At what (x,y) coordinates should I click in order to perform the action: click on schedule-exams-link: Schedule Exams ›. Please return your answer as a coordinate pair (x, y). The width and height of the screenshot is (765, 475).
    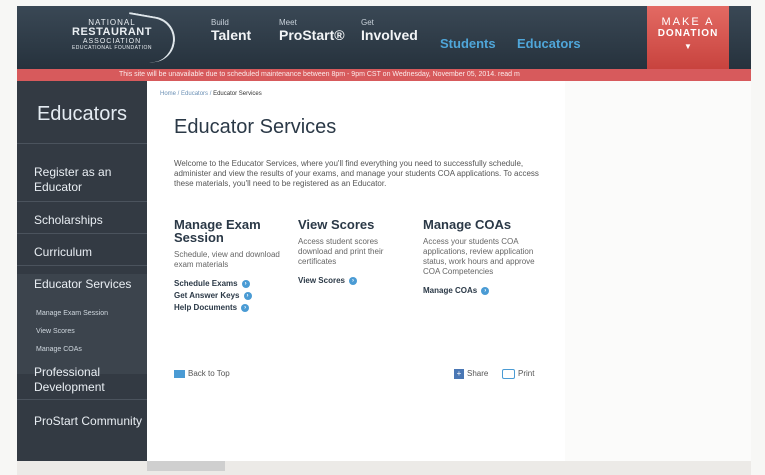
    Looking at the image, I should click on (230, 284).